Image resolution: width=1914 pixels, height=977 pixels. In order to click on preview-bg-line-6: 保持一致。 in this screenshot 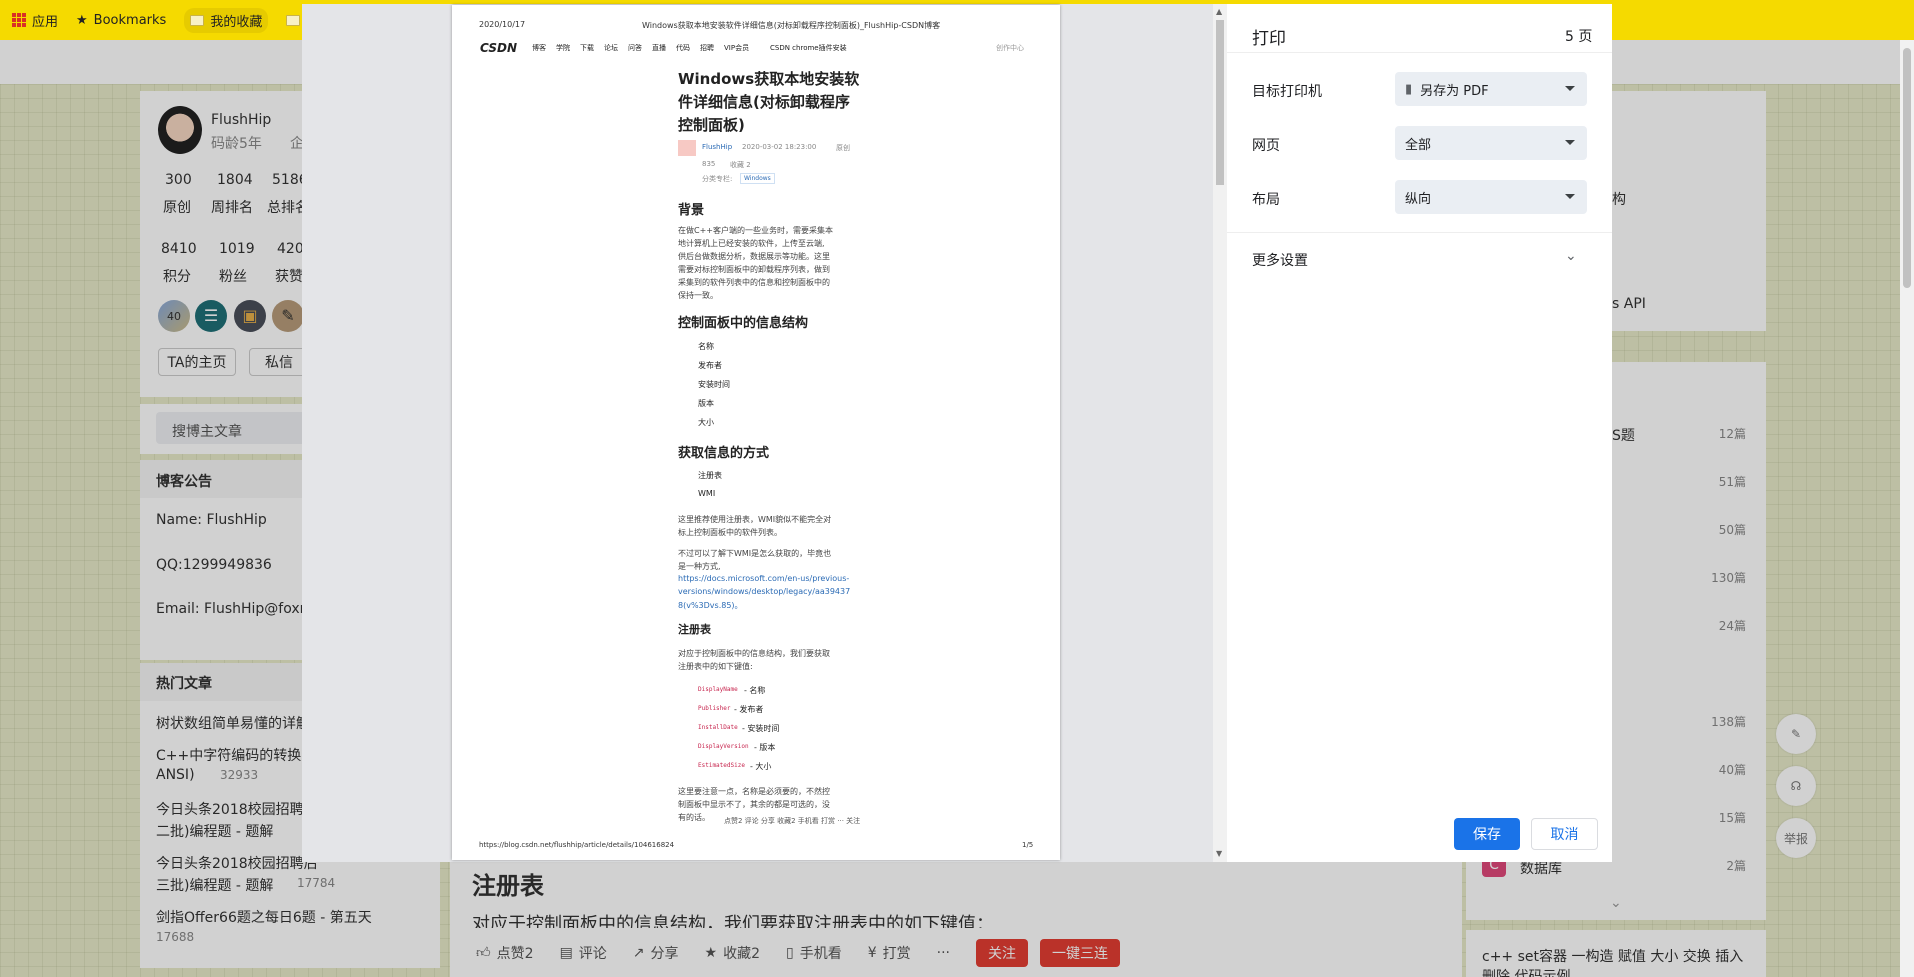, I will do `click(698, 295)`.